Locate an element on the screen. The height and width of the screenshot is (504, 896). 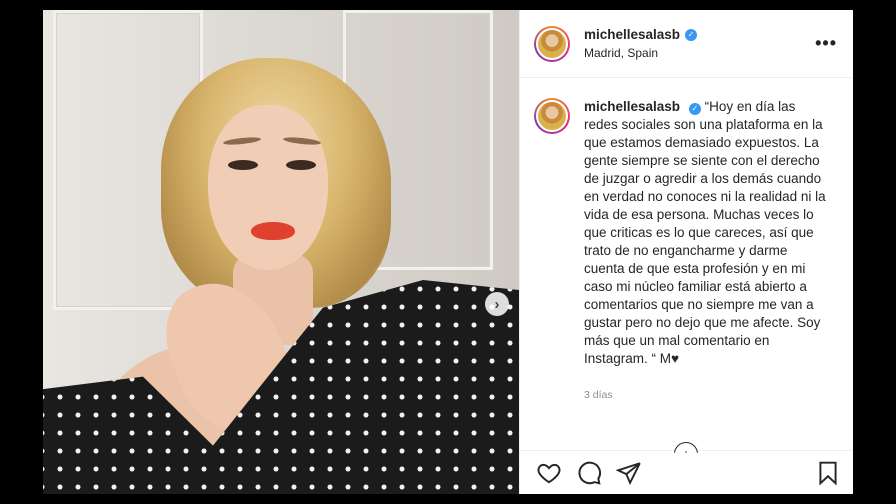
action-bar is located at coordinates (686, 472).